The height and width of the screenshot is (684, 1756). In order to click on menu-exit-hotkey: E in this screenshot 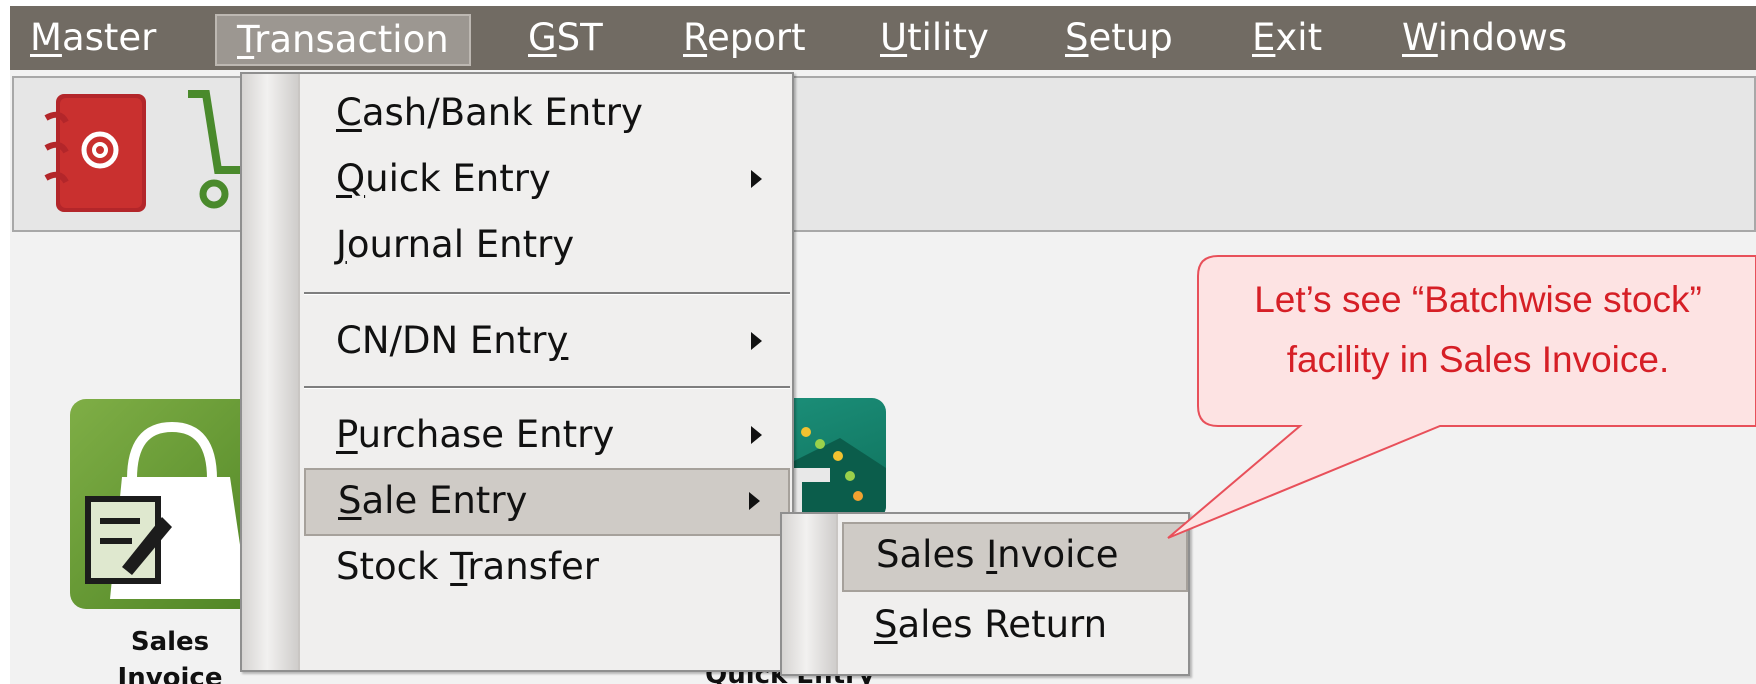, I will do `click(1264, 37)`.